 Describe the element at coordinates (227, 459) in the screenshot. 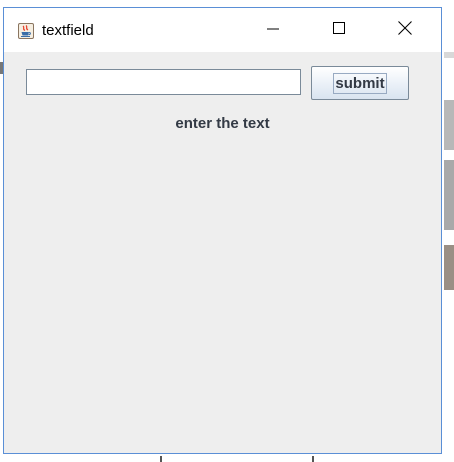

I see `desktop-background-bottom` at that location.